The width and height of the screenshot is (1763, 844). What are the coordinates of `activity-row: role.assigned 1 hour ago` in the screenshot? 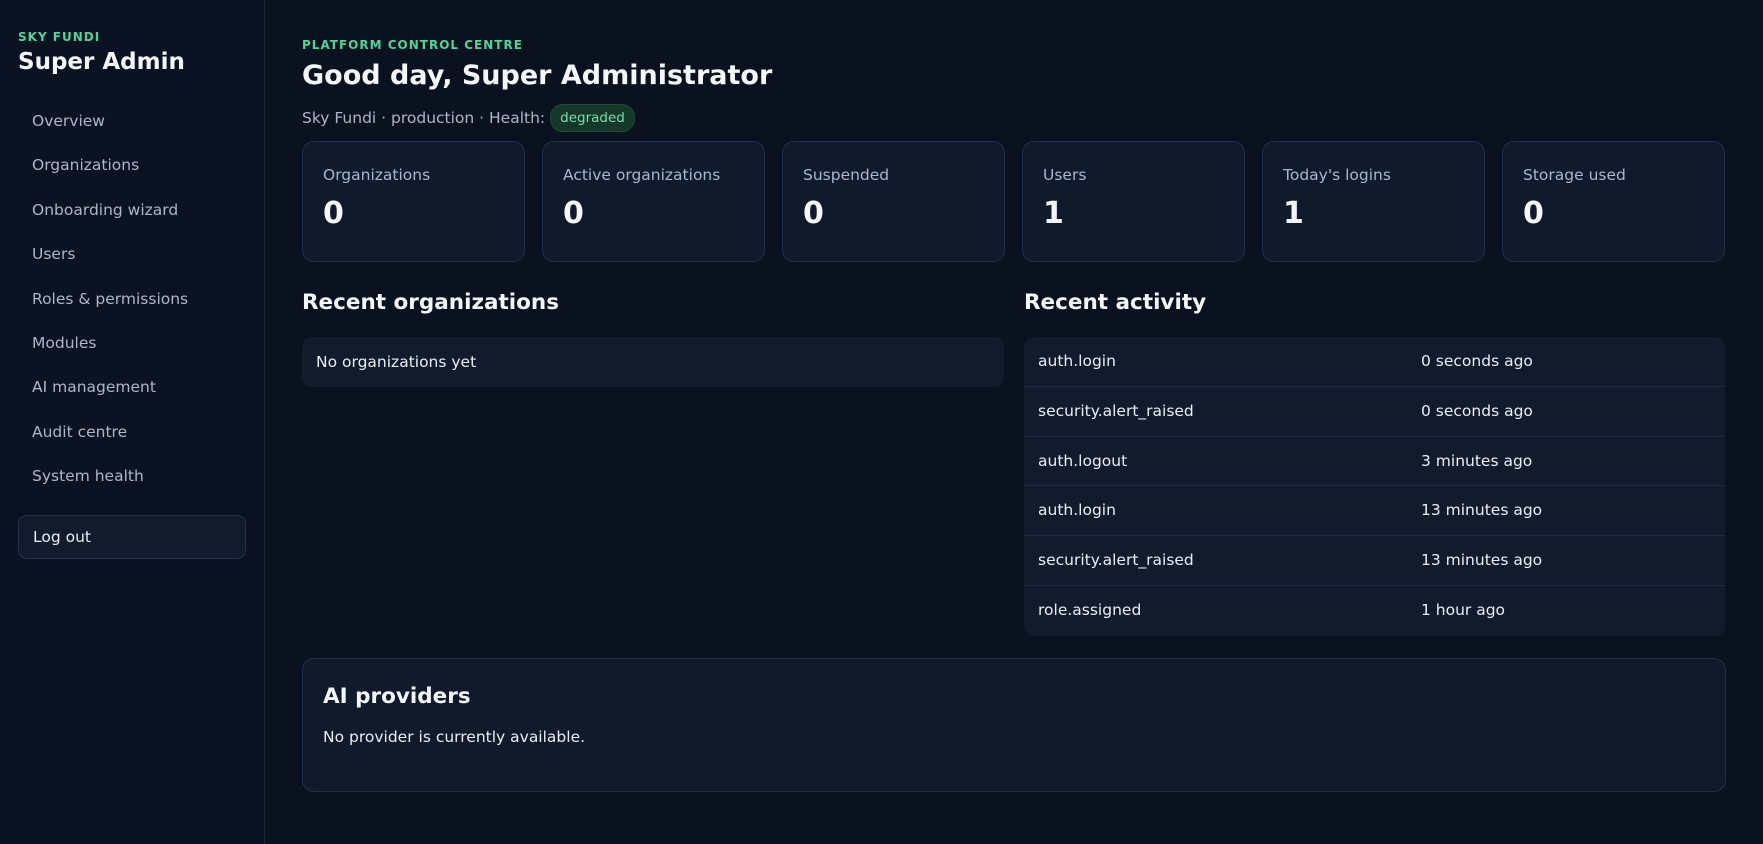 It's located at (1374, 611).